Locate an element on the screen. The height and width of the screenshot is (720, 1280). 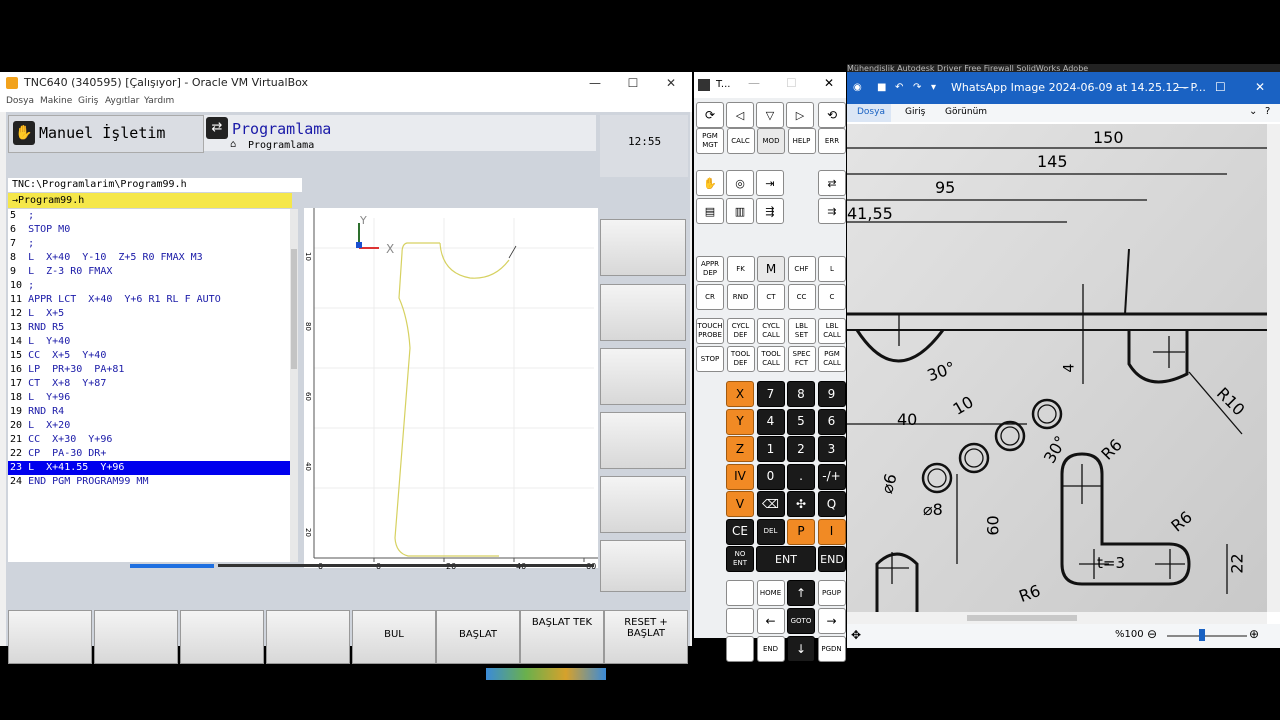
photo-hscroll-thumb is located at coordinates (1022, 618).